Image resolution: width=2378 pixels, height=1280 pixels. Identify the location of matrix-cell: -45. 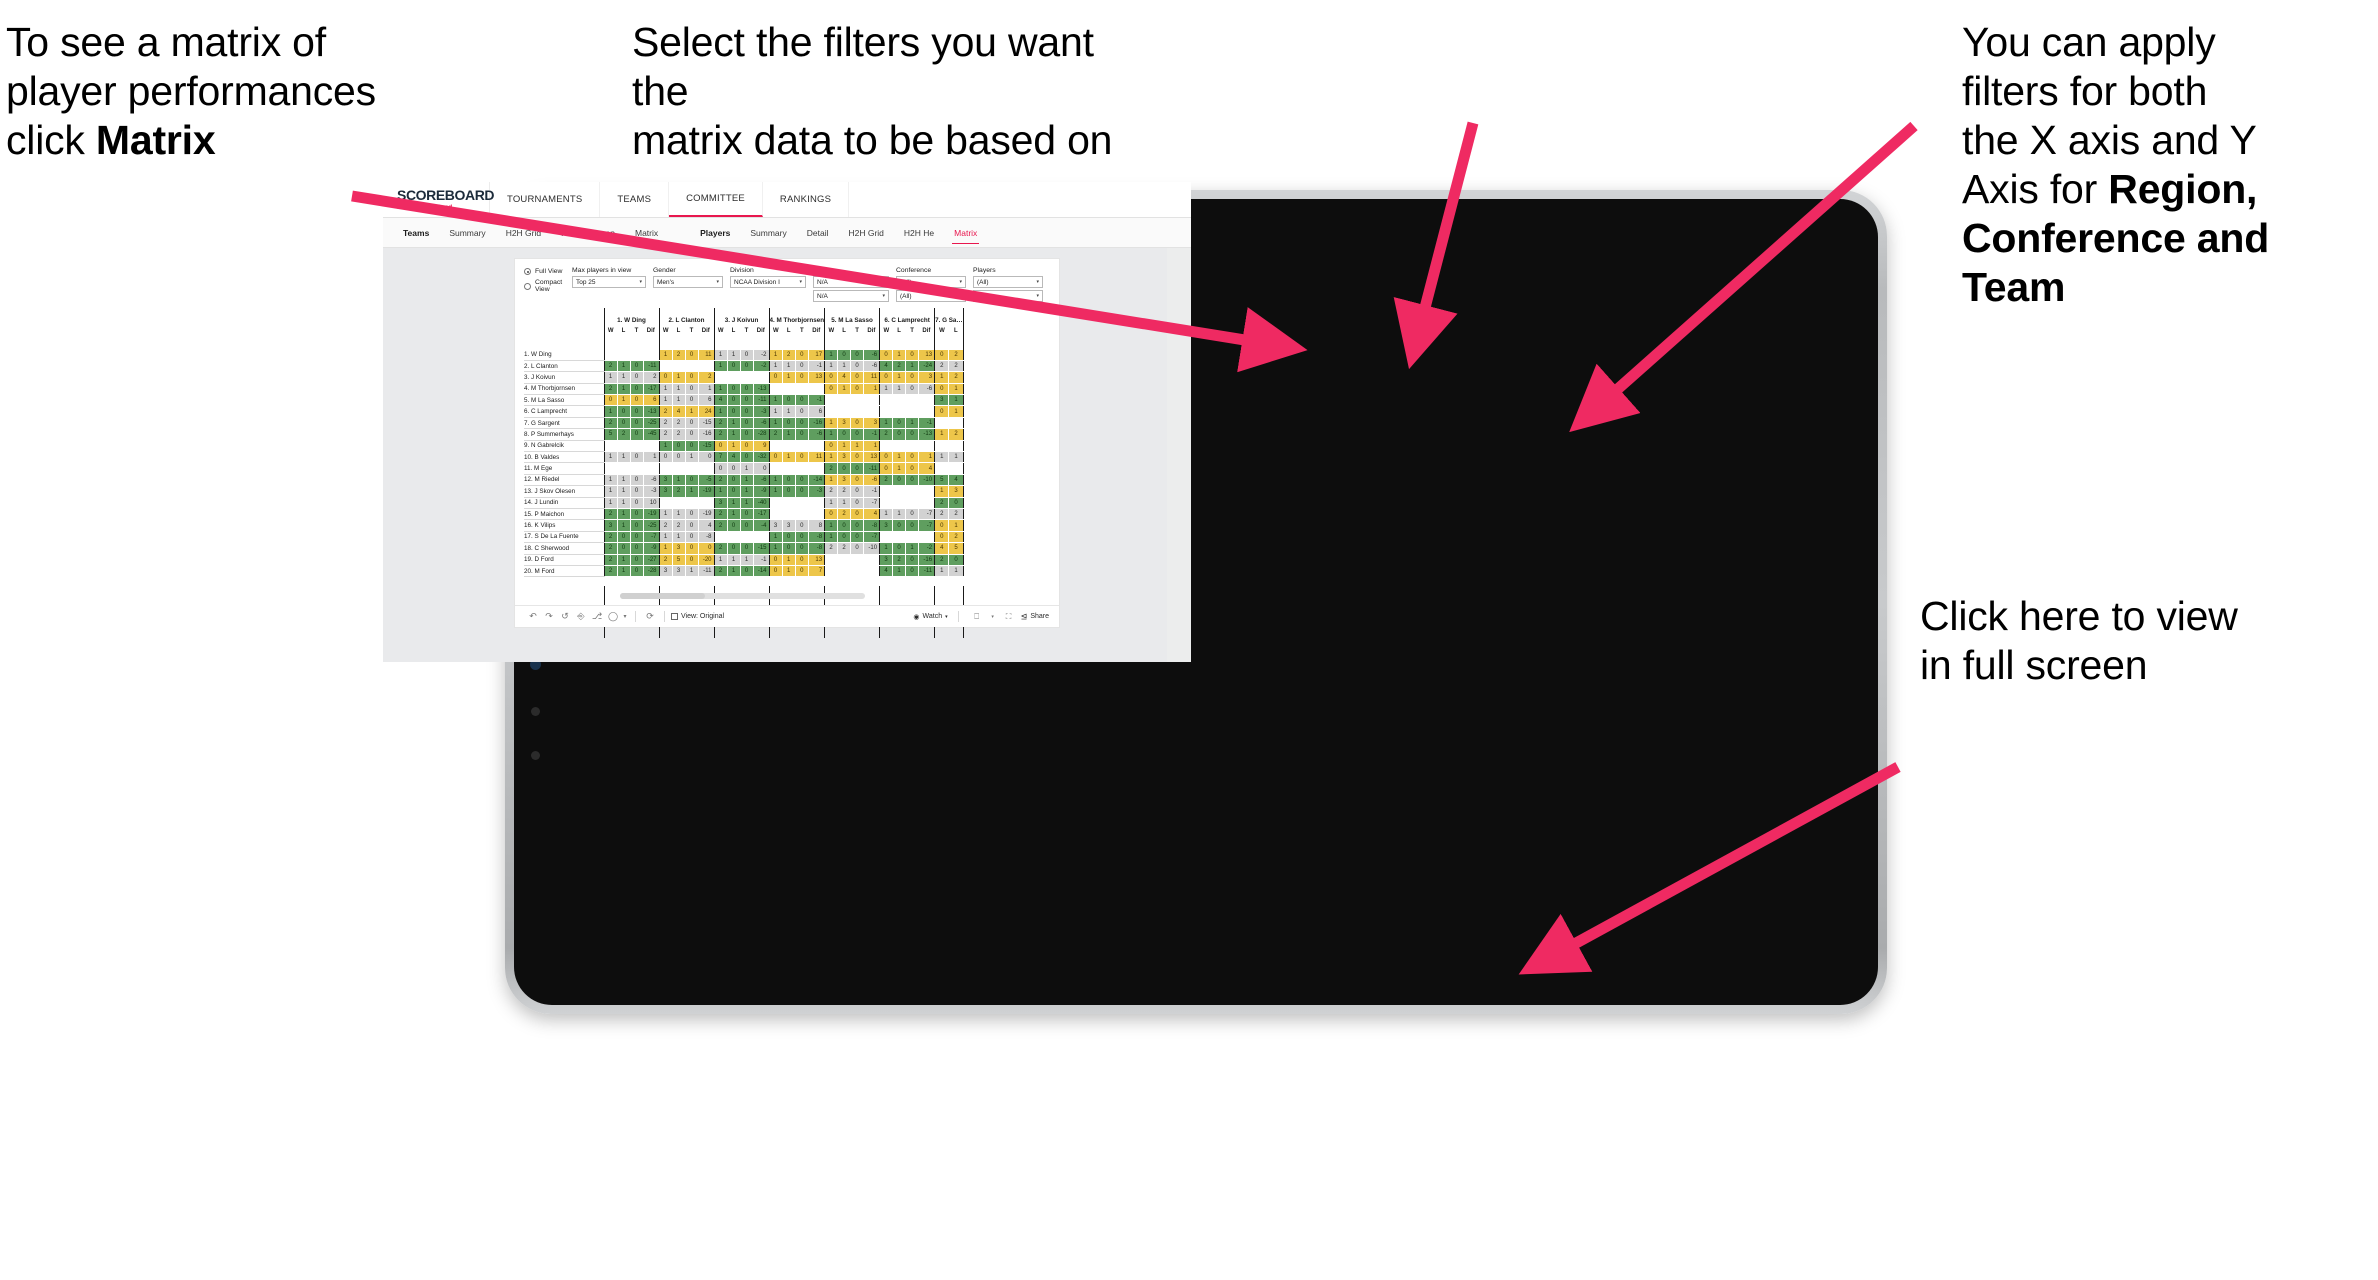
(651, 434).